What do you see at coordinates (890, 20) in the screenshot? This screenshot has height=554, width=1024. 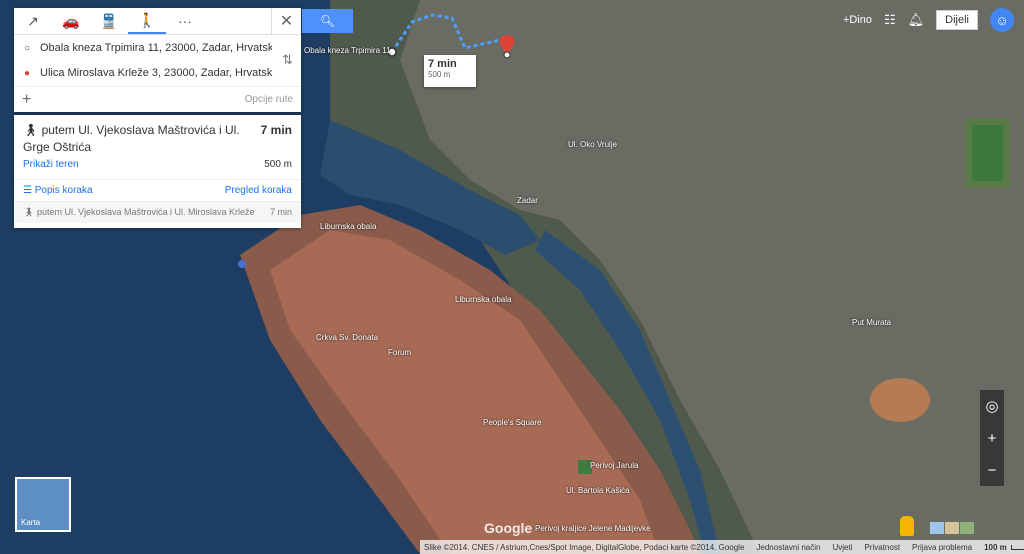 I see `apps-grid-icon: ☷` at bounding box center [890, 20].